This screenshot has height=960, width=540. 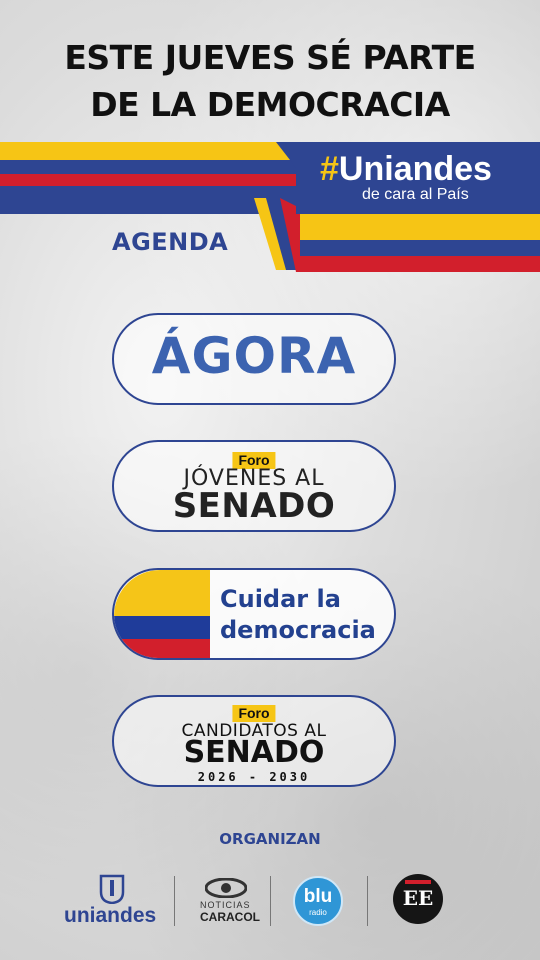 What do you see at coordinates (110, 915) in the screenshot?
I see `uniandes-logo: uniandes` at bounding box center [110, 915].